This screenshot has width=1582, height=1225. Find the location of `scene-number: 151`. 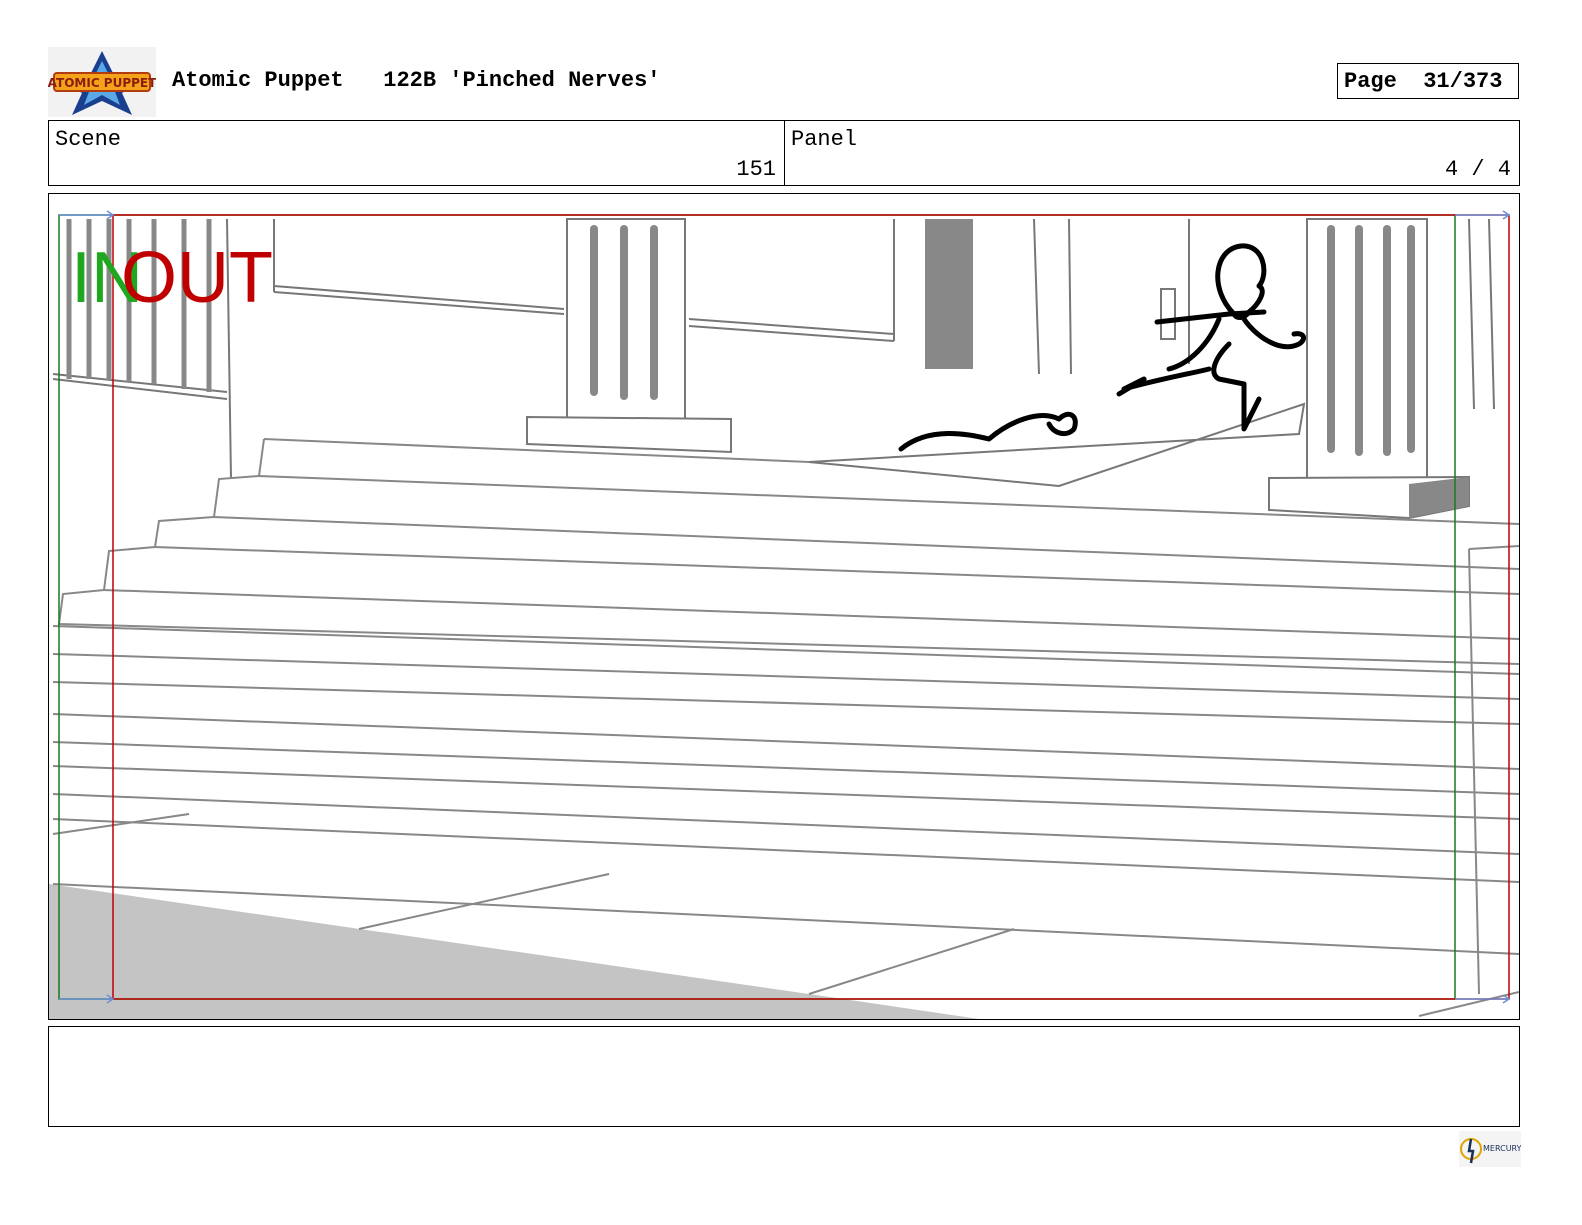

scene-number: 151 is located at coordinates (756, 169).